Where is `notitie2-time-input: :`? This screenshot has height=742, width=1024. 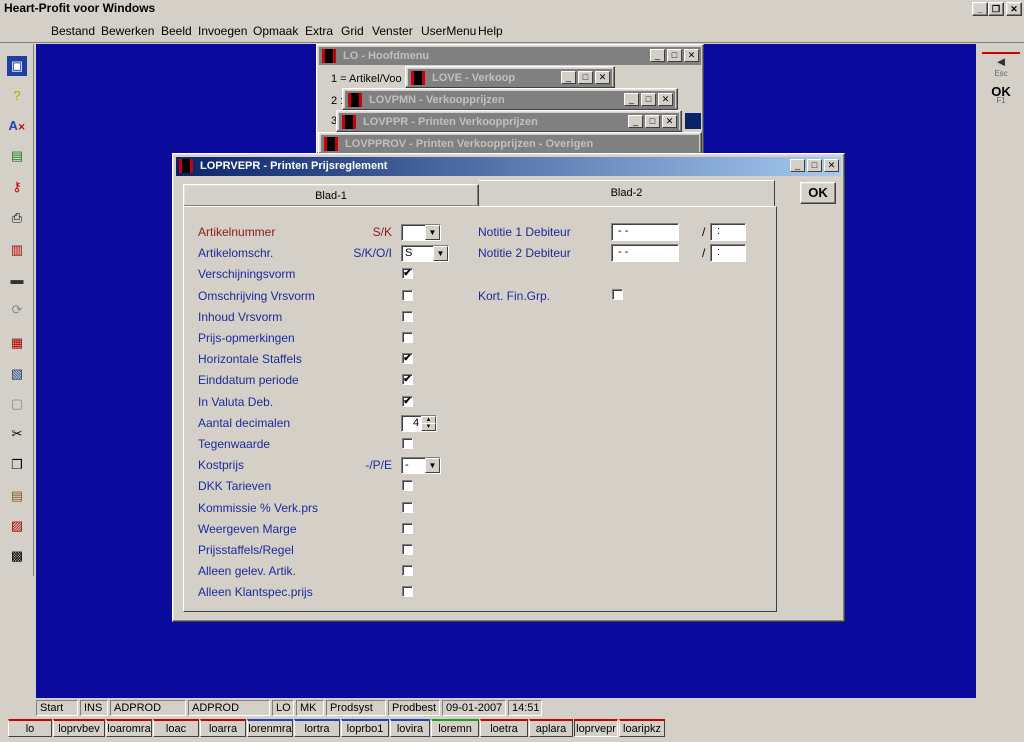 notitie2-time-input: : is located at coordinates (728, 253).